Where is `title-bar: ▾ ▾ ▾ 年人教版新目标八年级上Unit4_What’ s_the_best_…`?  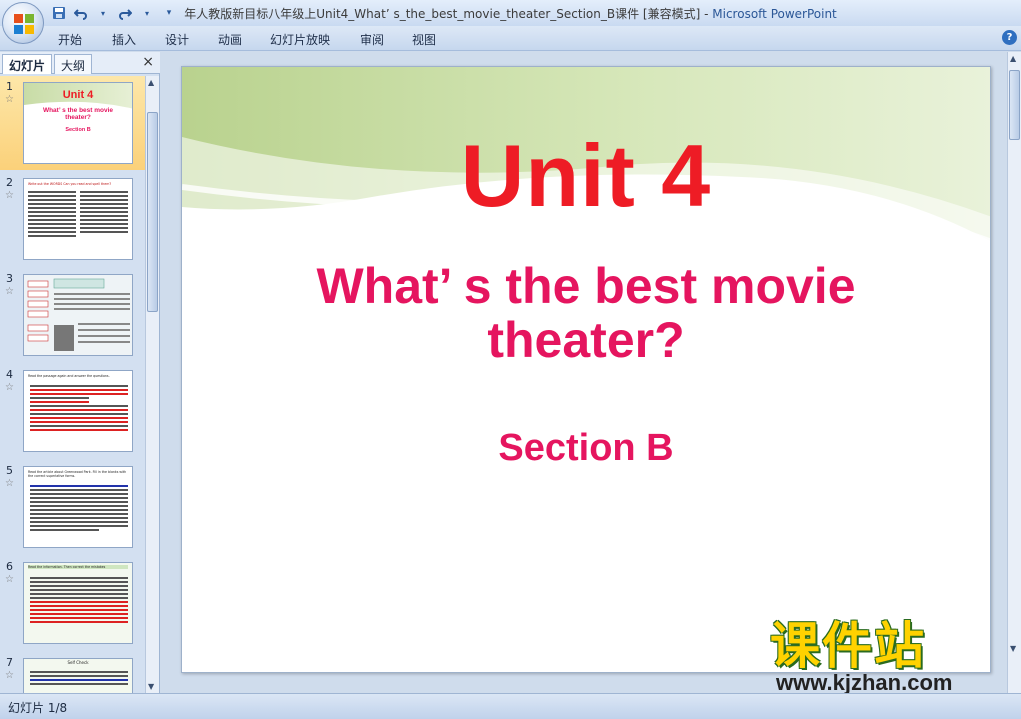
title-bar: ▾ ▾ ▾ 年人教版新目标八年级上Unit4_What’ s_the_best_… is located at coordinates (510, 13).